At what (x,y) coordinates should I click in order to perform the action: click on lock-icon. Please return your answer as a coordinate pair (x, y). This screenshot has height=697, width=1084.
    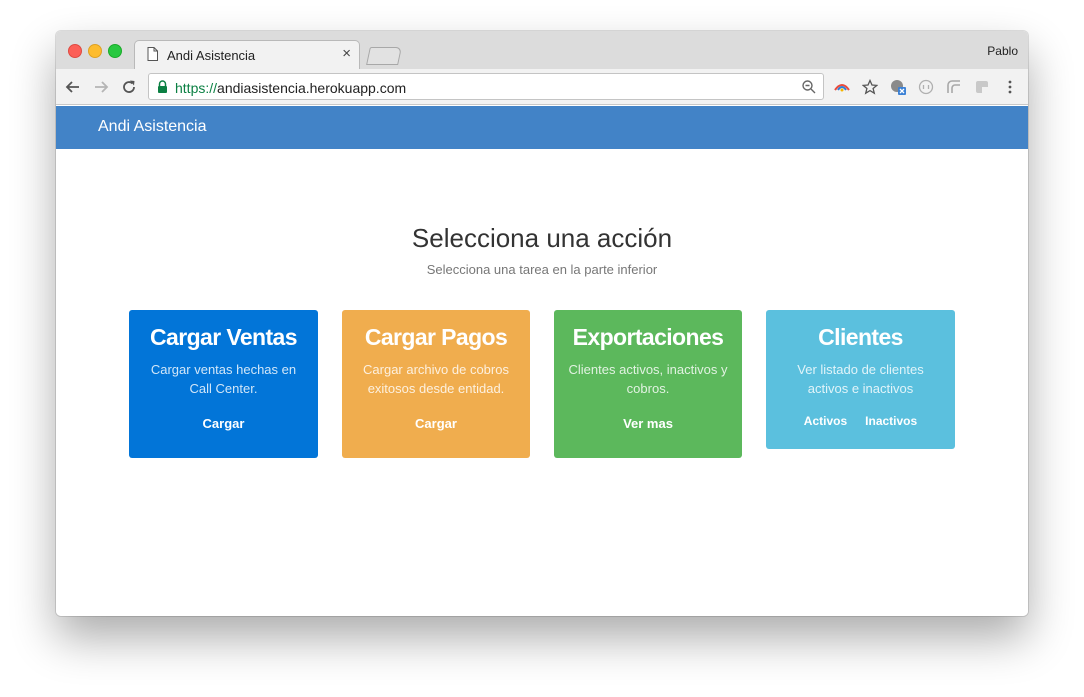
    Looking at the image, I should click on (162, 86).